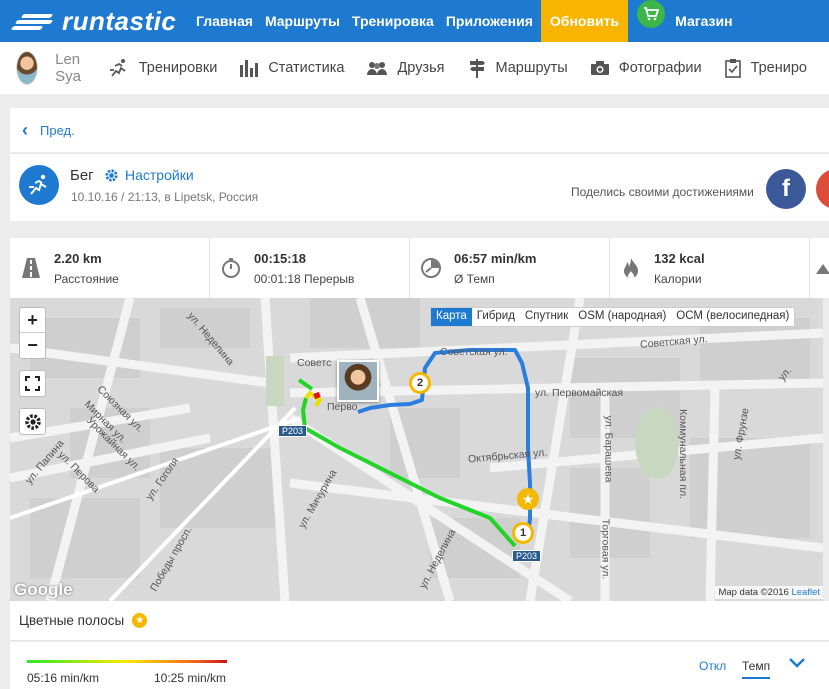  What do you see at coordinates (451, 317) in the screenshot?
I see `layer-map: Карта` at bounding box center [451, 317].